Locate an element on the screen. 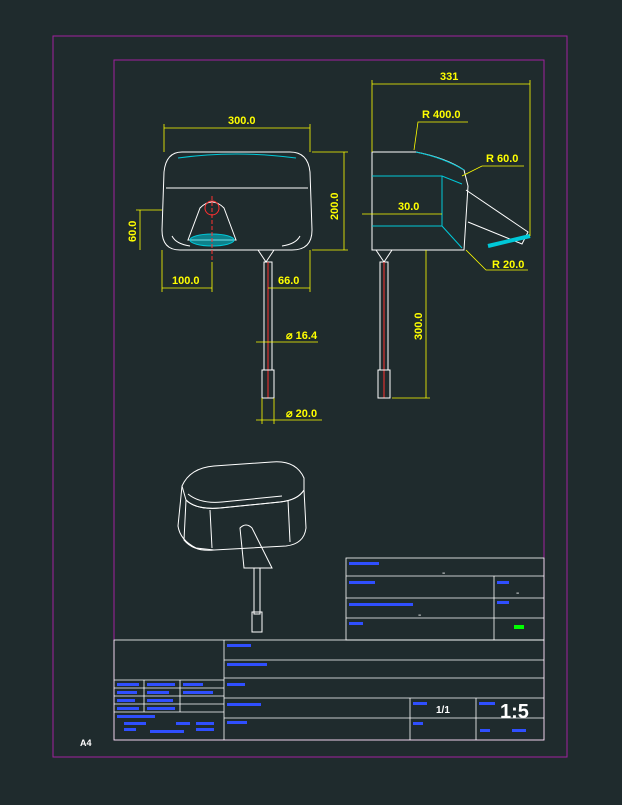 The width and height of the screenshot is (622, 805). title-block-dash-1: - is located at coordinates (443, 573).